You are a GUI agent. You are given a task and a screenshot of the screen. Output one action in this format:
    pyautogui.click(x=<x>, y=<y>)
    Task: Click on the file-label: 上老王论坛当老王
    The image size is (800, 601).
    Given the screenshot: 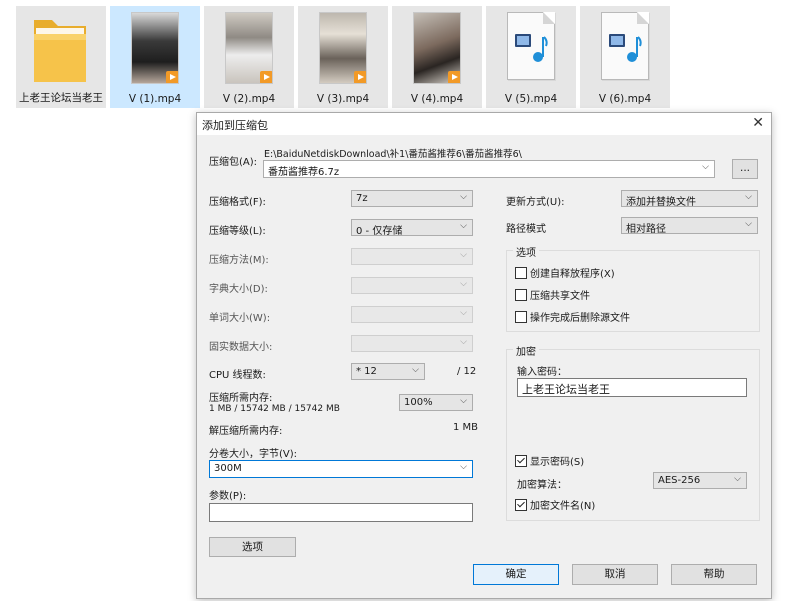 What is the action you would take?
    pyautogui.click(x=61, y=98)
    